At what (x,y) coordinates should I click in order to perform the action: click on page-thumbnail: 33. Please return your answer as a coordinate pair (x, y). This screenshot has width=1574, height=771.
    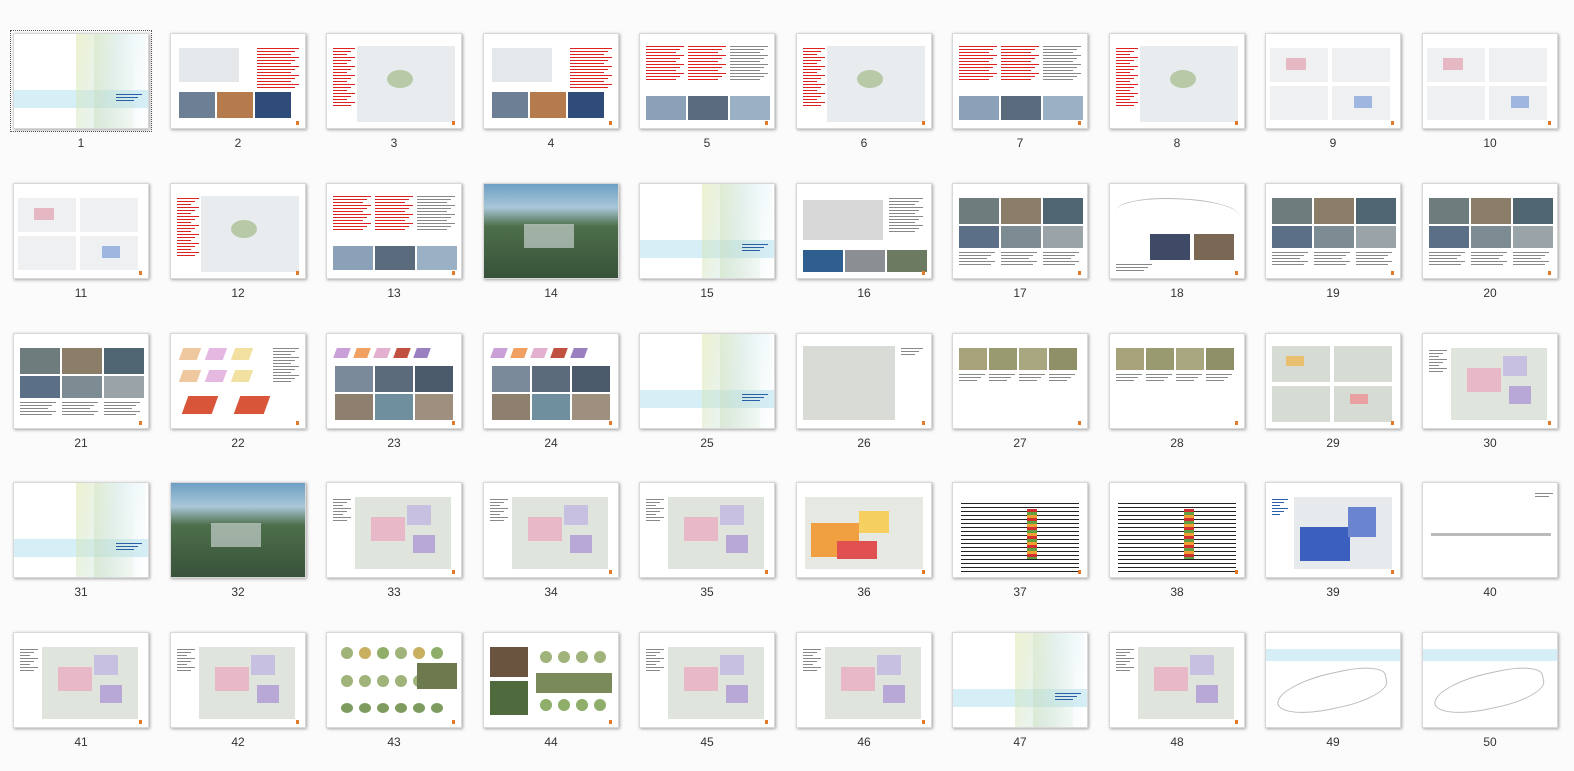
    Looking at the image, I should click on (391, 524).